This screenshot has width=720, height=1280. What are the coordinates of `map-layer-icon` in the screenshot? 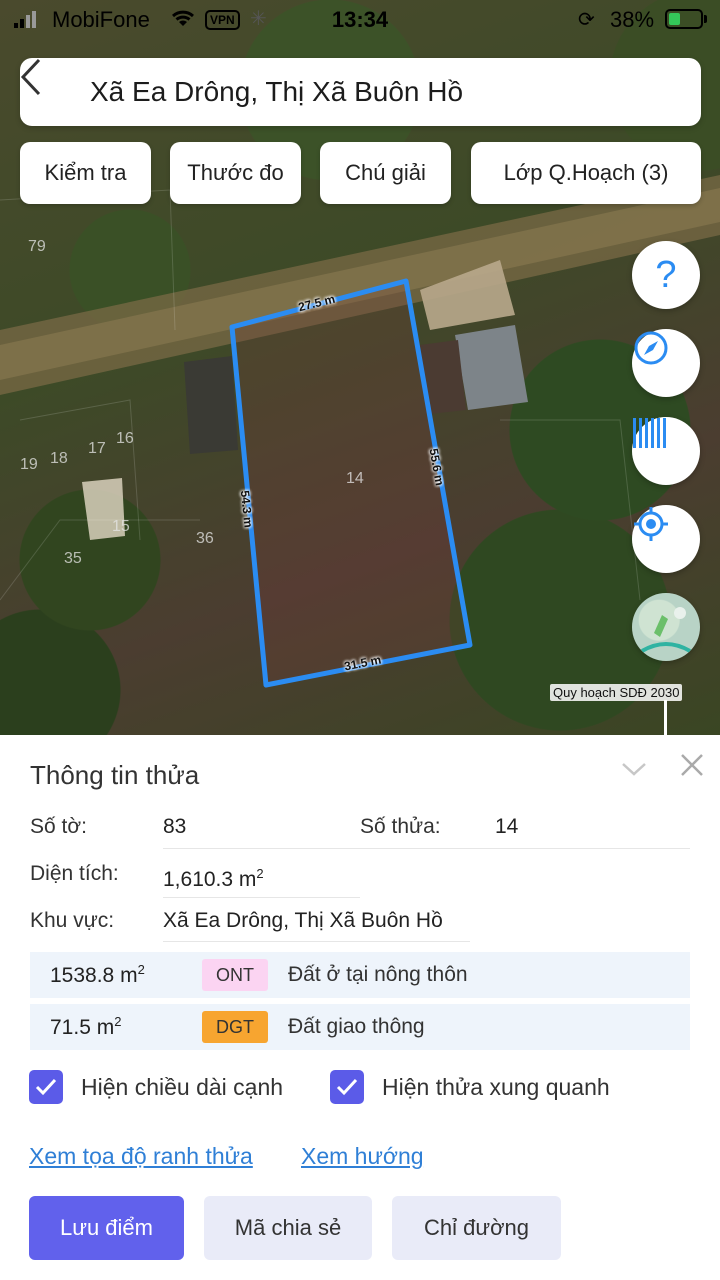 It's located at (666, 630).